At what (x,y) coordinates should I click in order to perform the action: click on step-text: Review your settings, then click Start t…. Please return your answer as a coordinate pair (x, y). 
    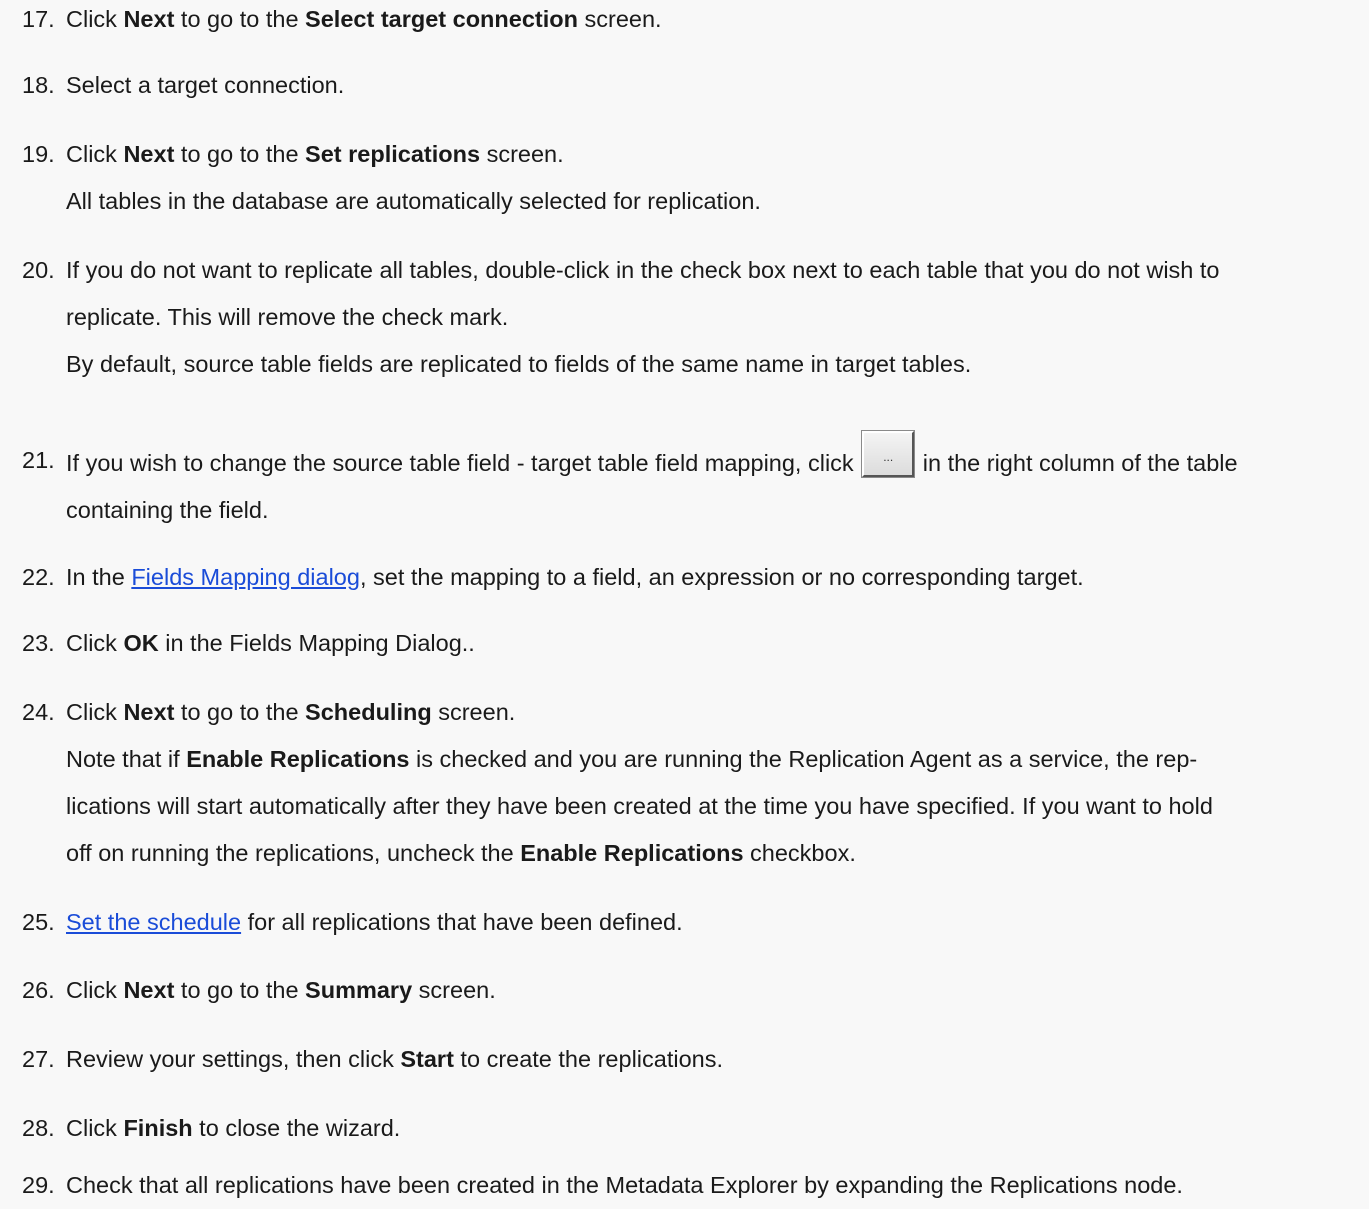
    Looking at the image, I should click on (394, 1059).